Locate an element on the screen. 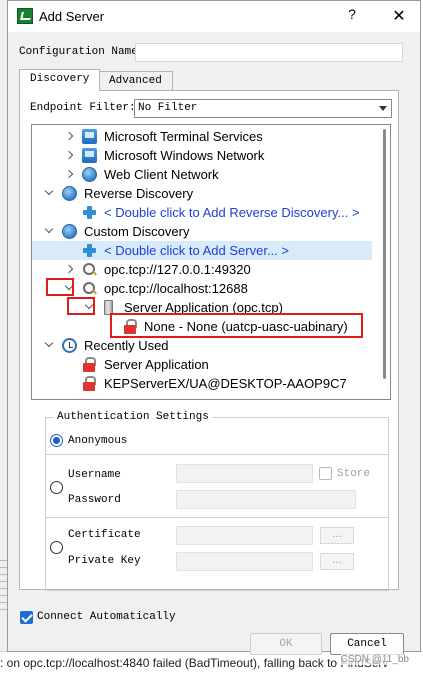 The width and height of the screenshot is (423, 673). app-icon is located at coordinates (25, 16).